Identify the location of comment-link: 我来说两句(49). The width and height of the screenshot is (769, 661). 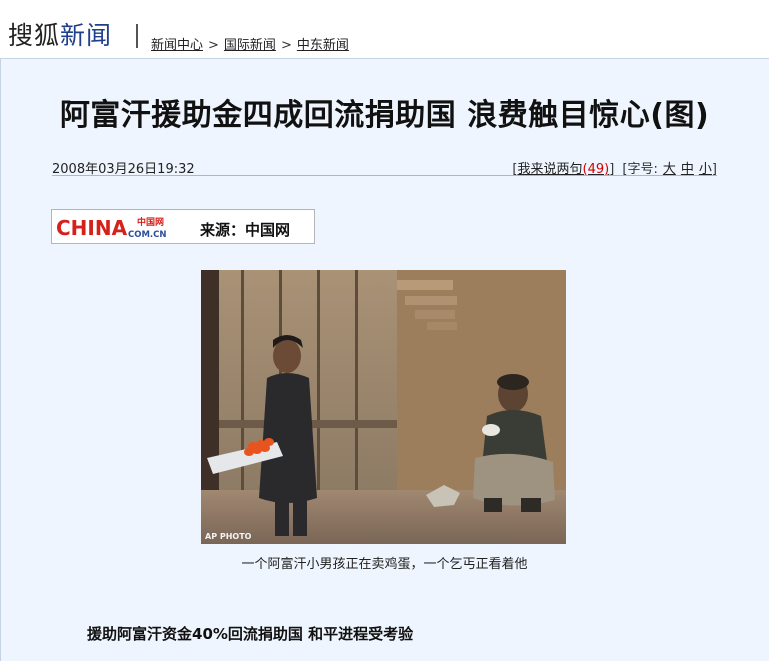
(564, 169).